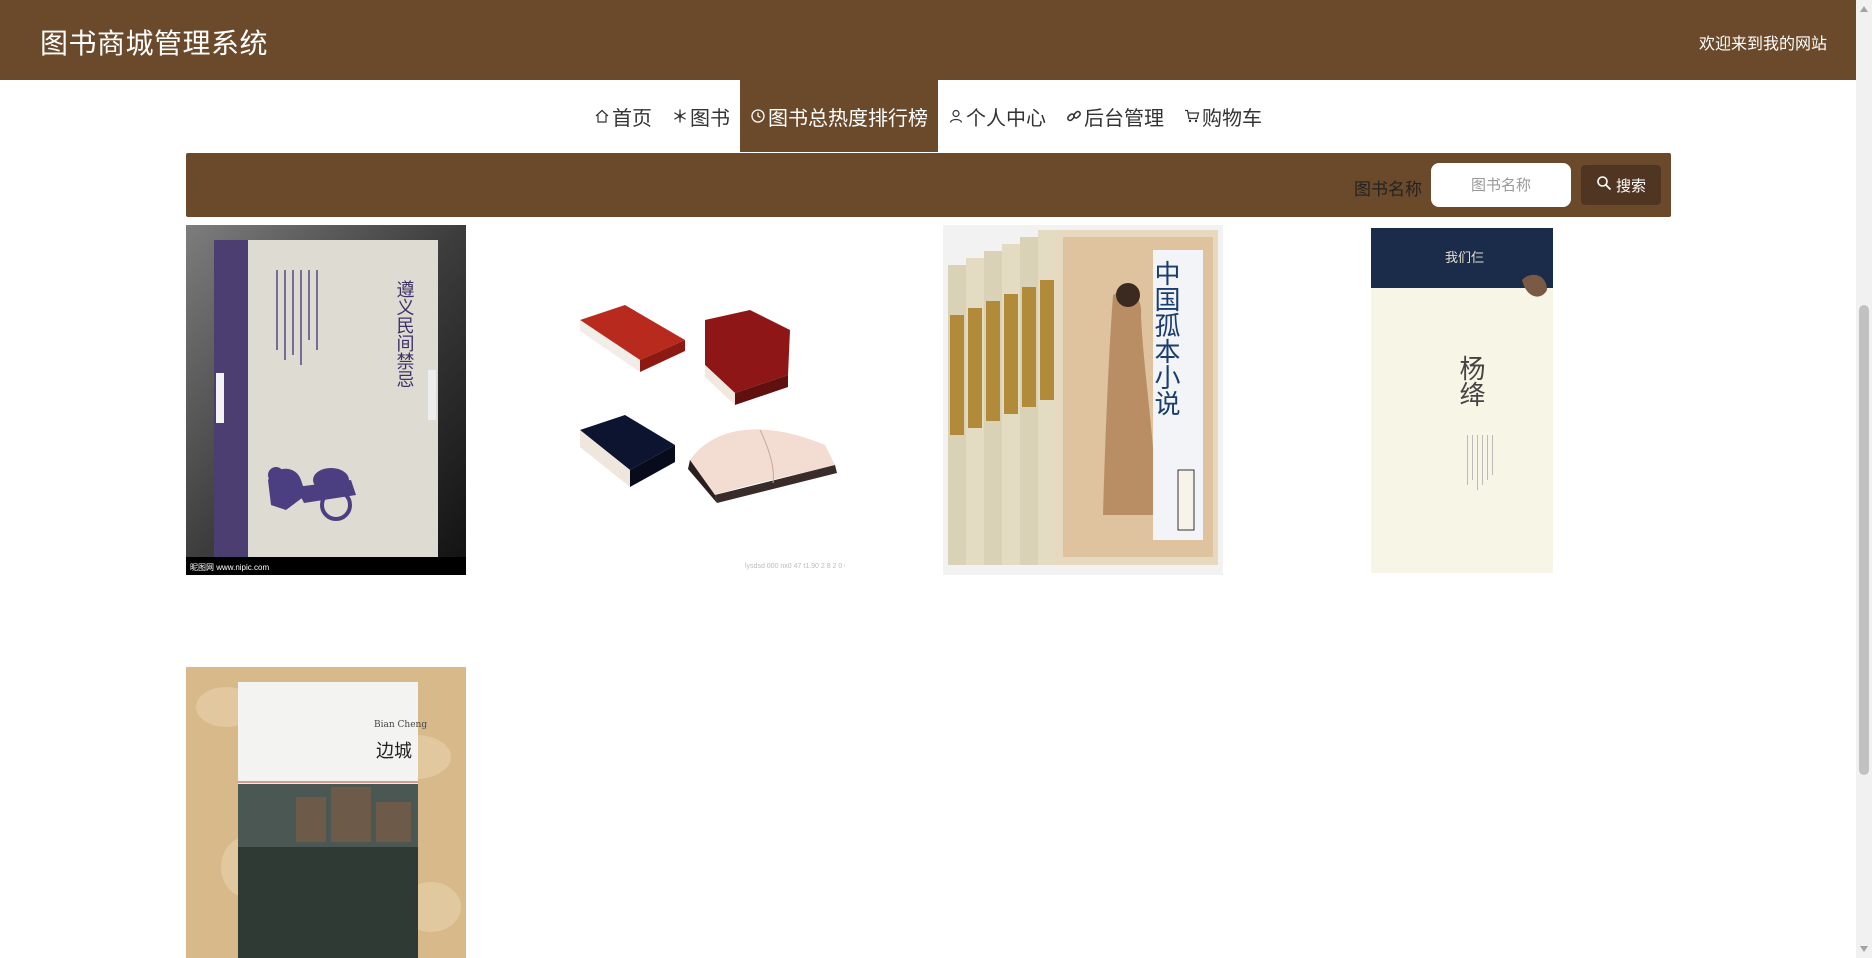 This screenshot has height=958, width=1872. What do you see at coordinates (1762, 44) in the screenshot?
I see `welcome-text: 欢迎来到我的网站` at bounding box center [1762, 44].